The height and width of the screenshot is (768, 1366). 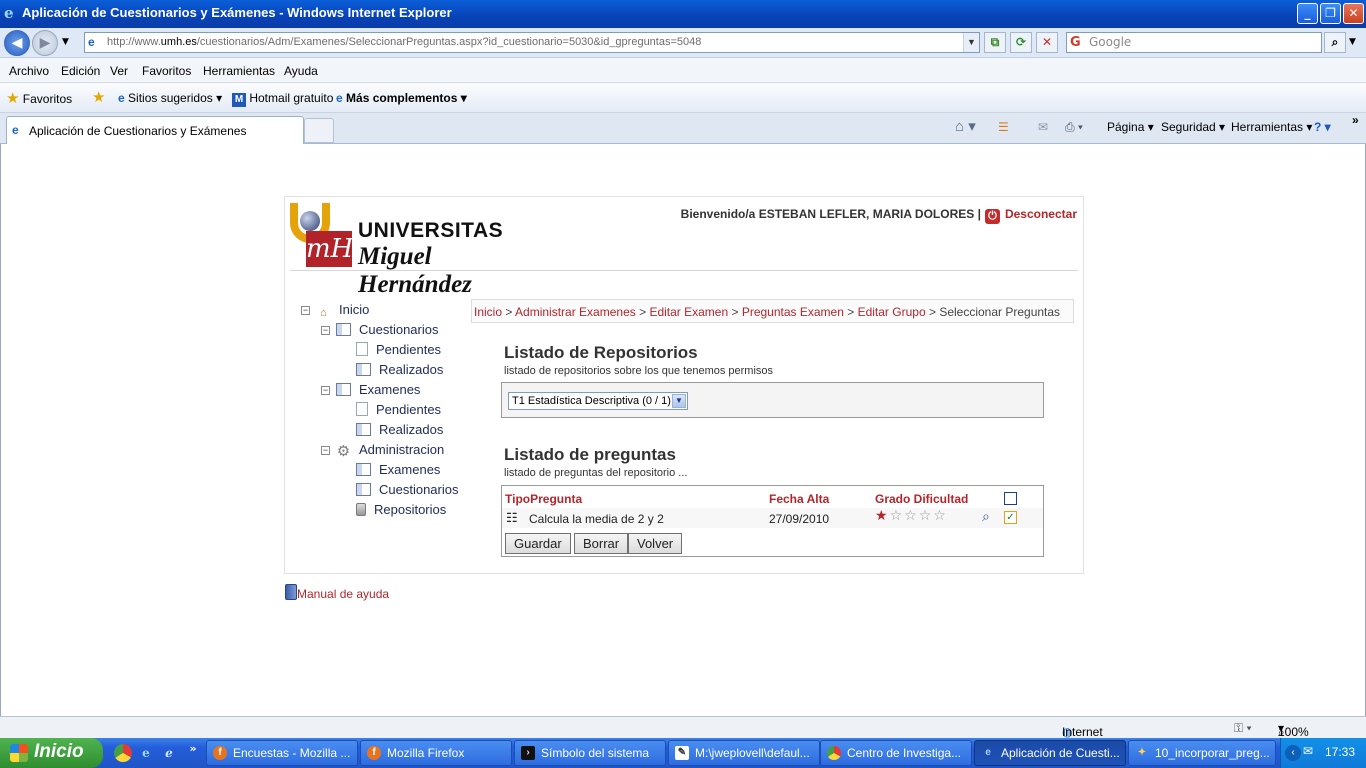 What do you see at coordinates (688, 312) in the screenshot?
I see `breadcrumb-editar-examen: Editar Examen` at bounding box center [688, 312].